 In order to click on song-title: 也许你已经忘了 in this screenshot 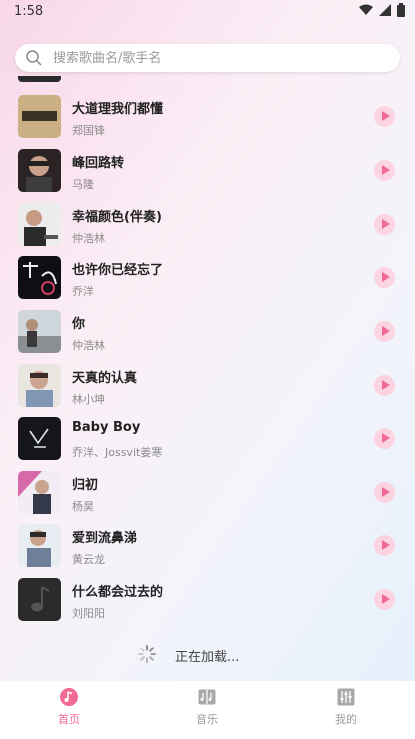, I will do `click(117, 268)`.